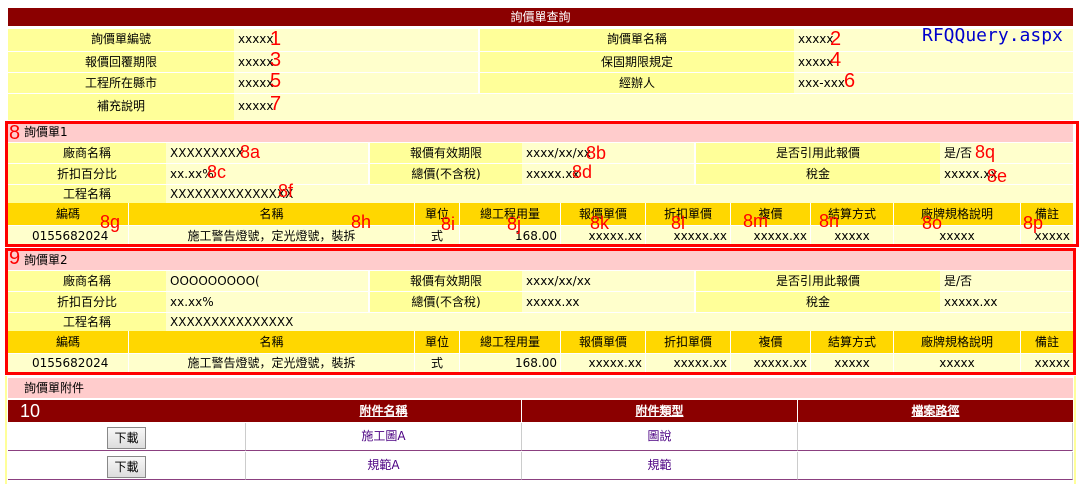 The height and width of the screenshot is (485, 1081). What do you see at coordinates (514, 224) in the screenshot?
I see `annotation-8j: 8j` at bounding box center [514, 224].